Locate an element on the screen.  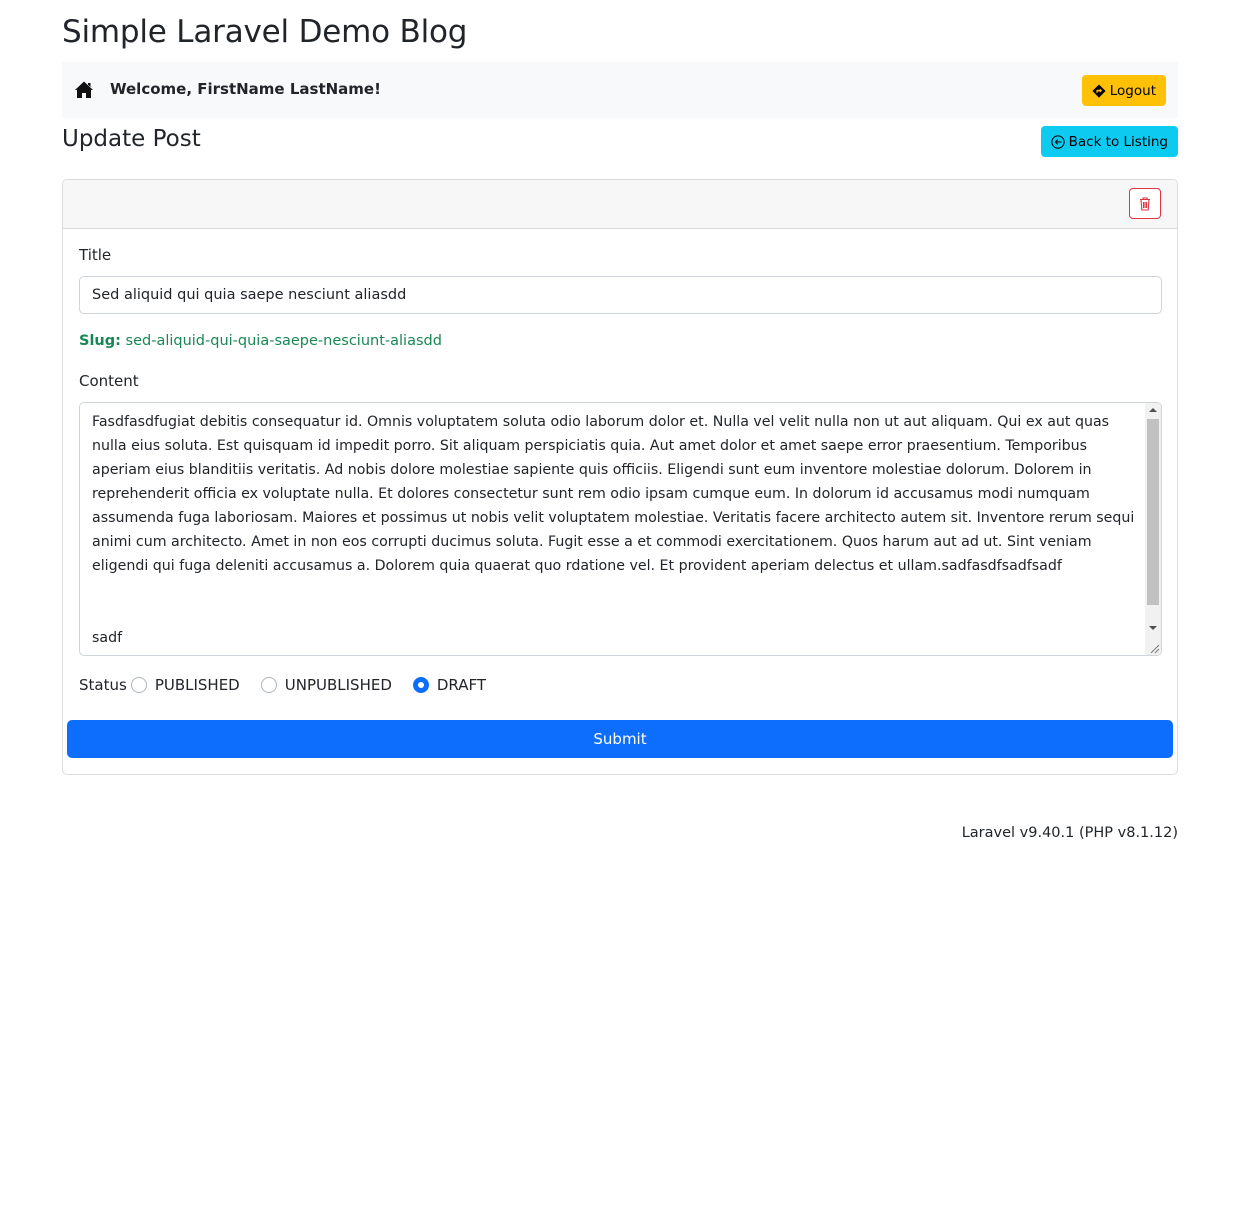
app-title: Simple Laravel Demo Blog is located at coordinates (265, 32).